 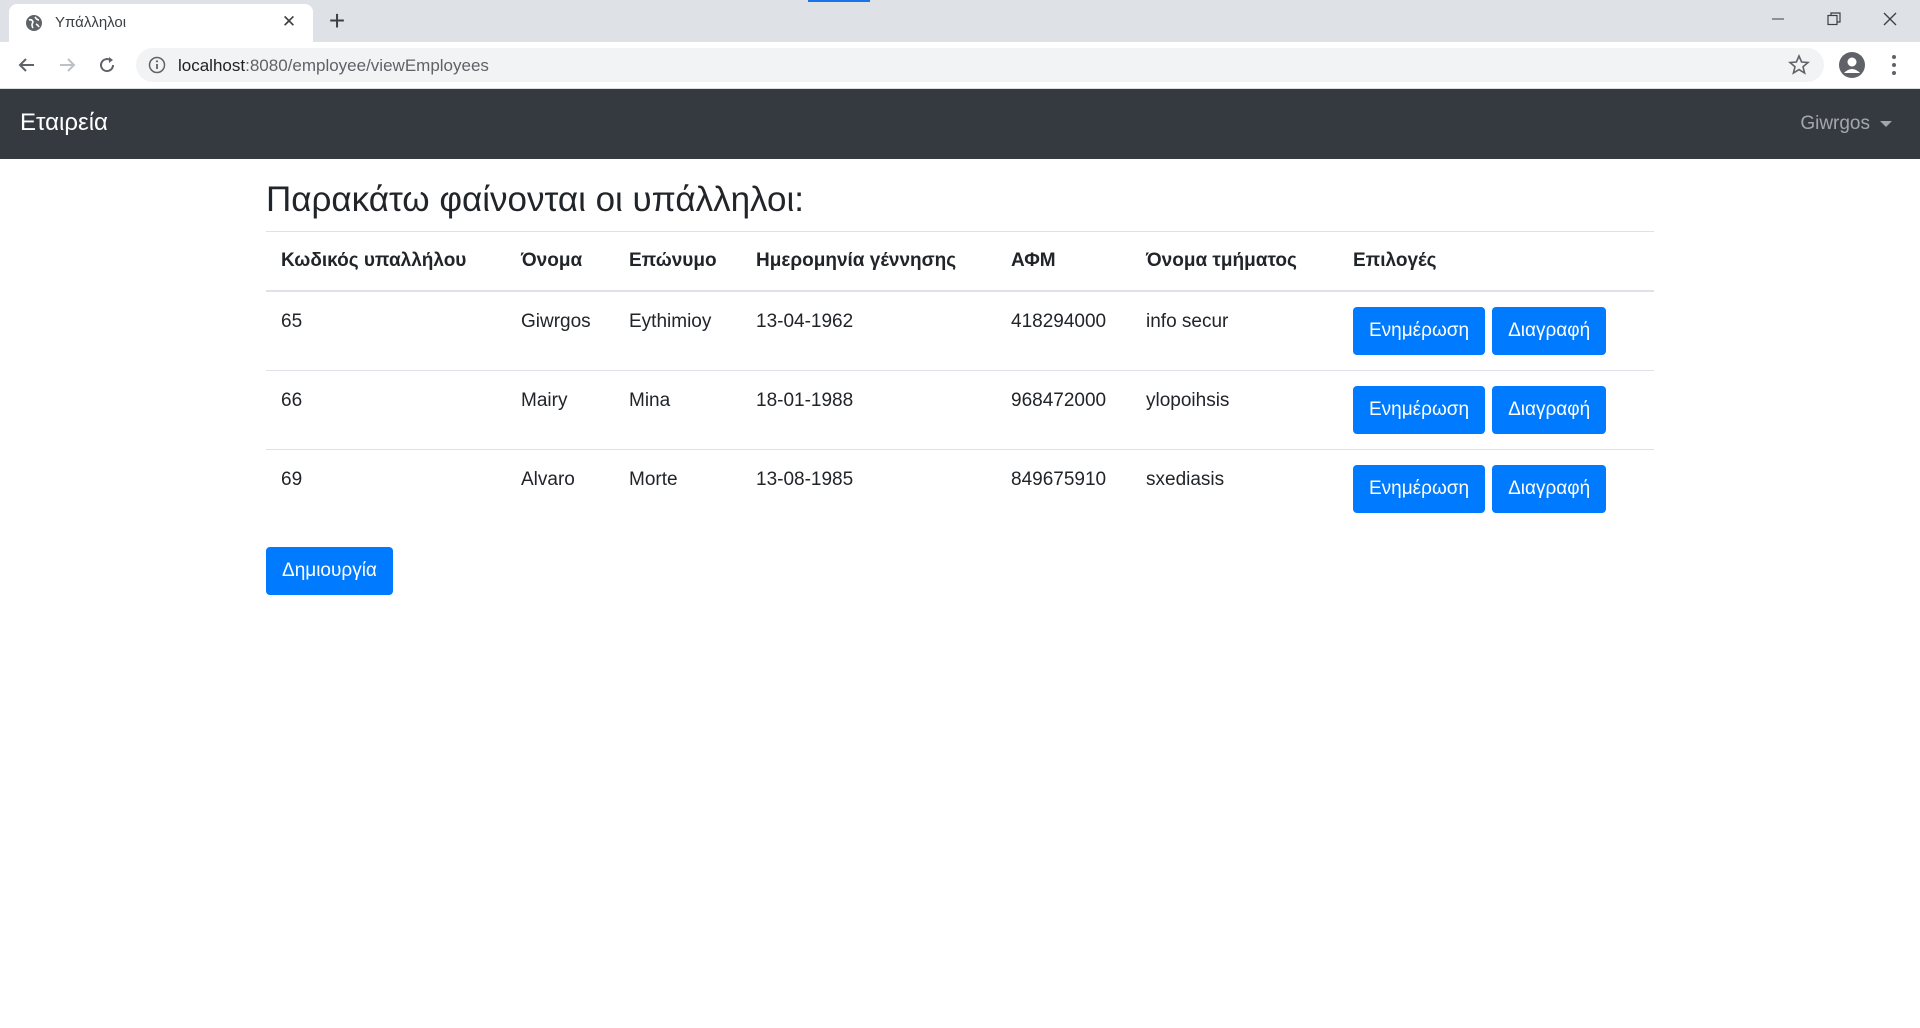 I want to click on cell-value: info secur, so click(x=1187, y=321).